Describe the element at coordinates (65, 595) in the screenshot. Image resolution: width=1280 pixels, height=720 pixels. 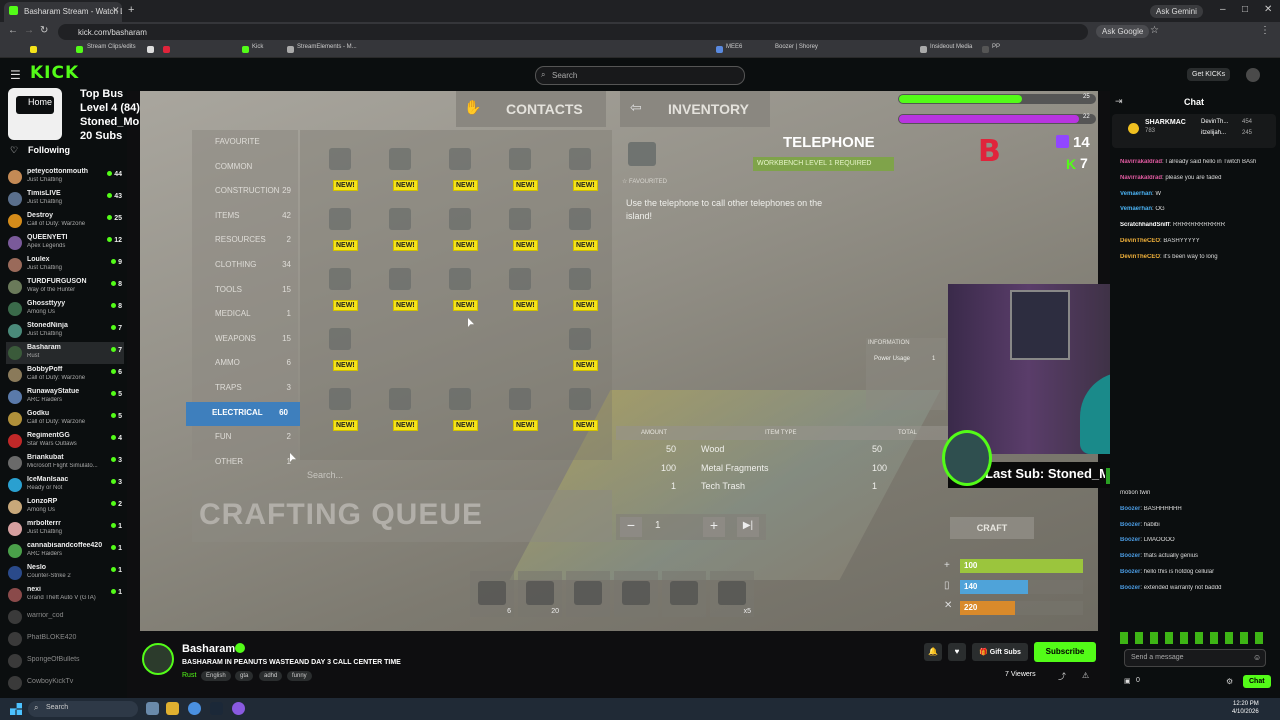
I see `sidebar-channel-nexi: nexi Grand Theft Auto V (GTA) 1` at that location.